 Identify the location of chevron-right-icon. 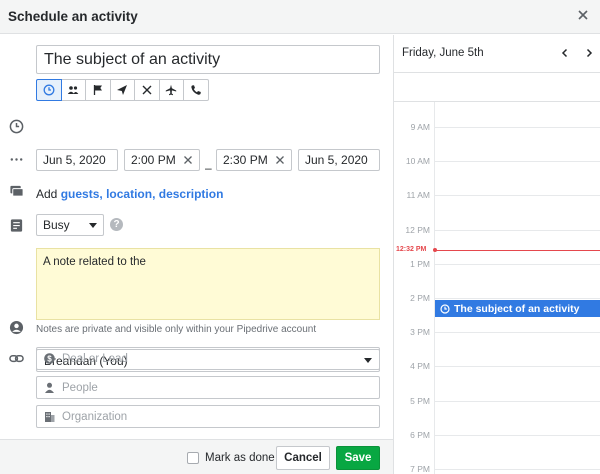
(589, 53).